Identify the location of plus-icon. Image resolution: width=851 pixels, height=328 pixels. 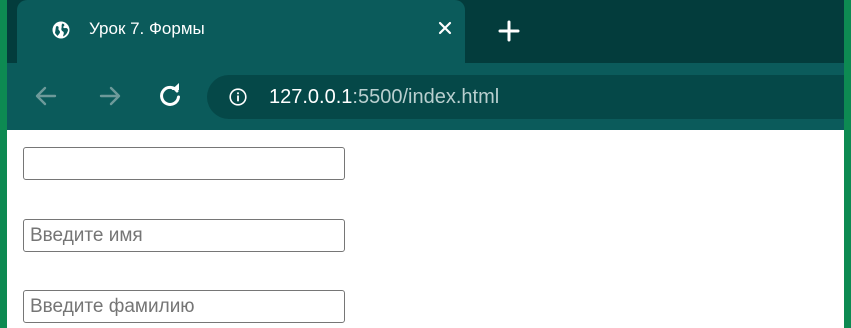
(509, 31).